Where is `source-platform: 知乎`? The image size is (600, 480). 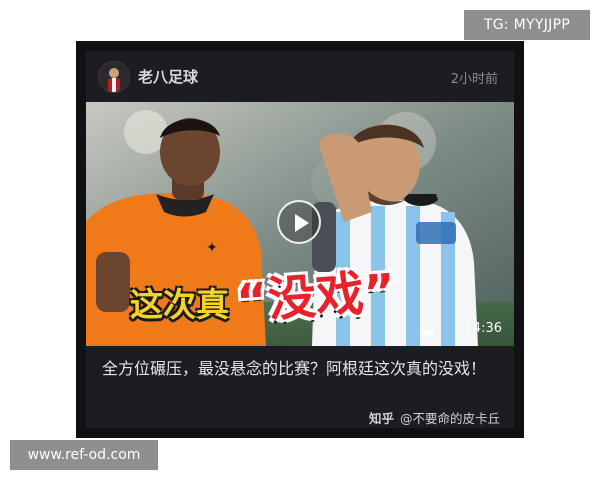
source-platform: 知乎 is located at coordinates (381, 418).